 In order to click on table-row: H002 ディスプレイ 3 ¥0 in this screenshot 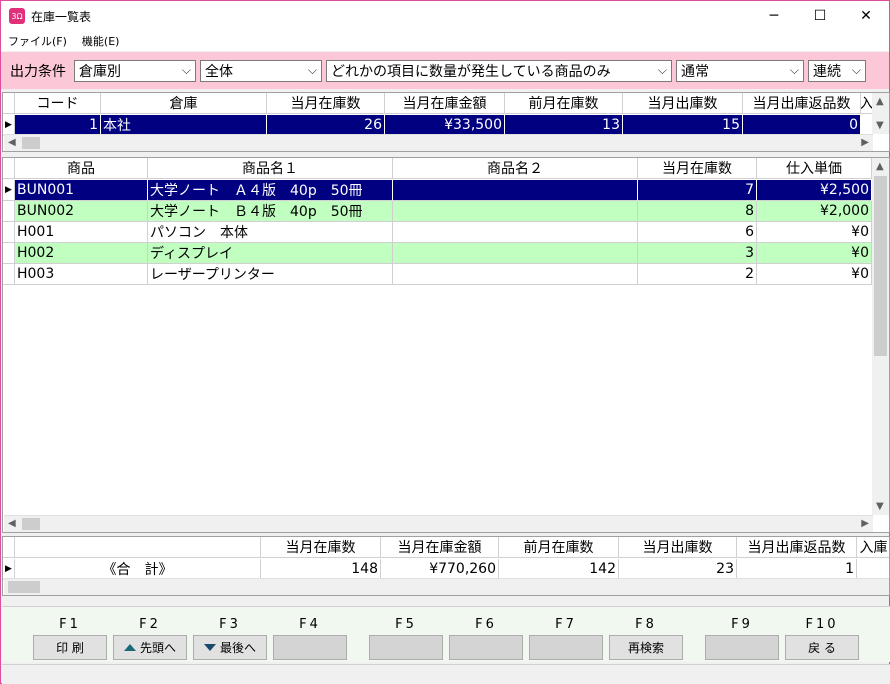, I will do `click(437, 253)`.